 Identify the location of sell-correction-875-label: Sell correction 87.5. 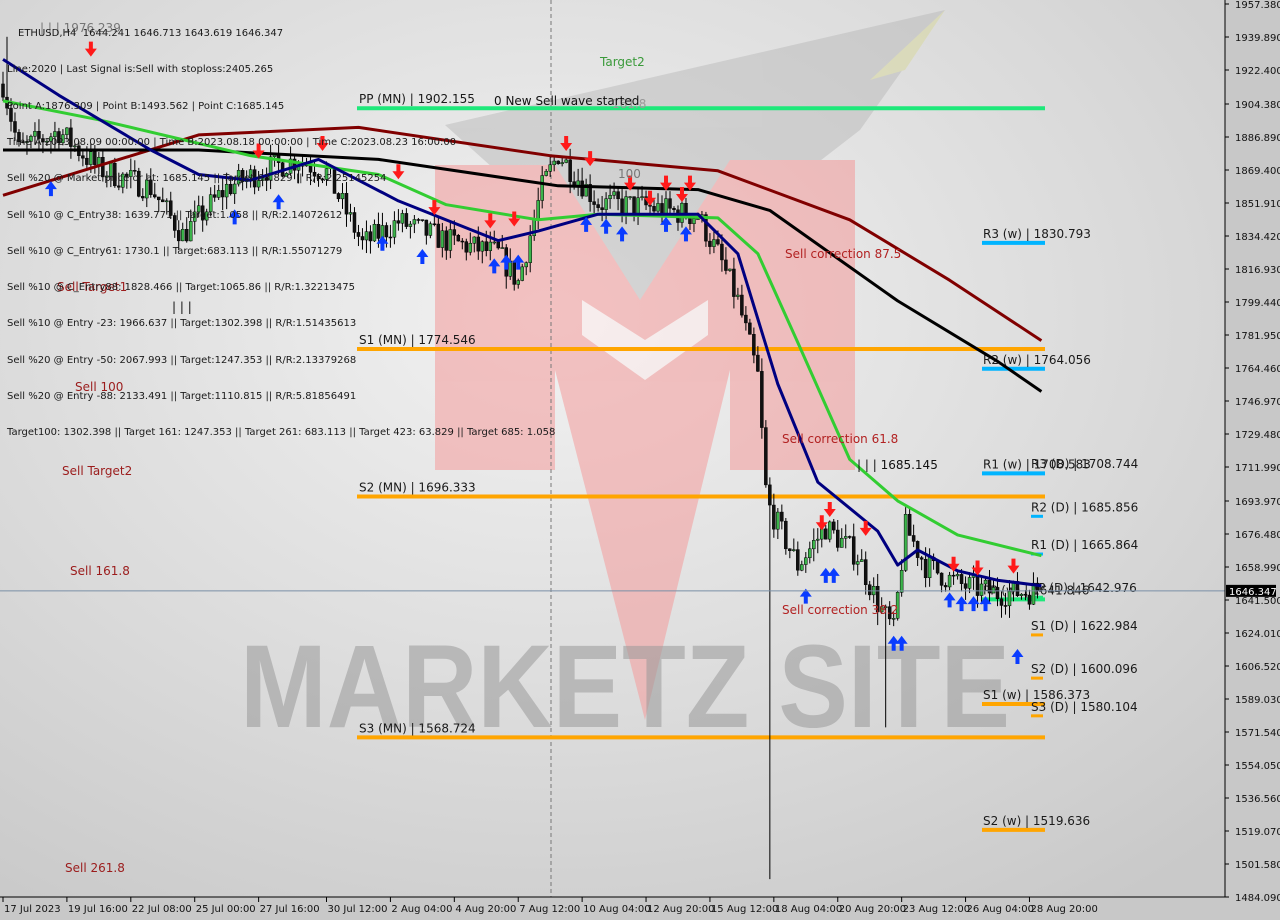
(843, 254).